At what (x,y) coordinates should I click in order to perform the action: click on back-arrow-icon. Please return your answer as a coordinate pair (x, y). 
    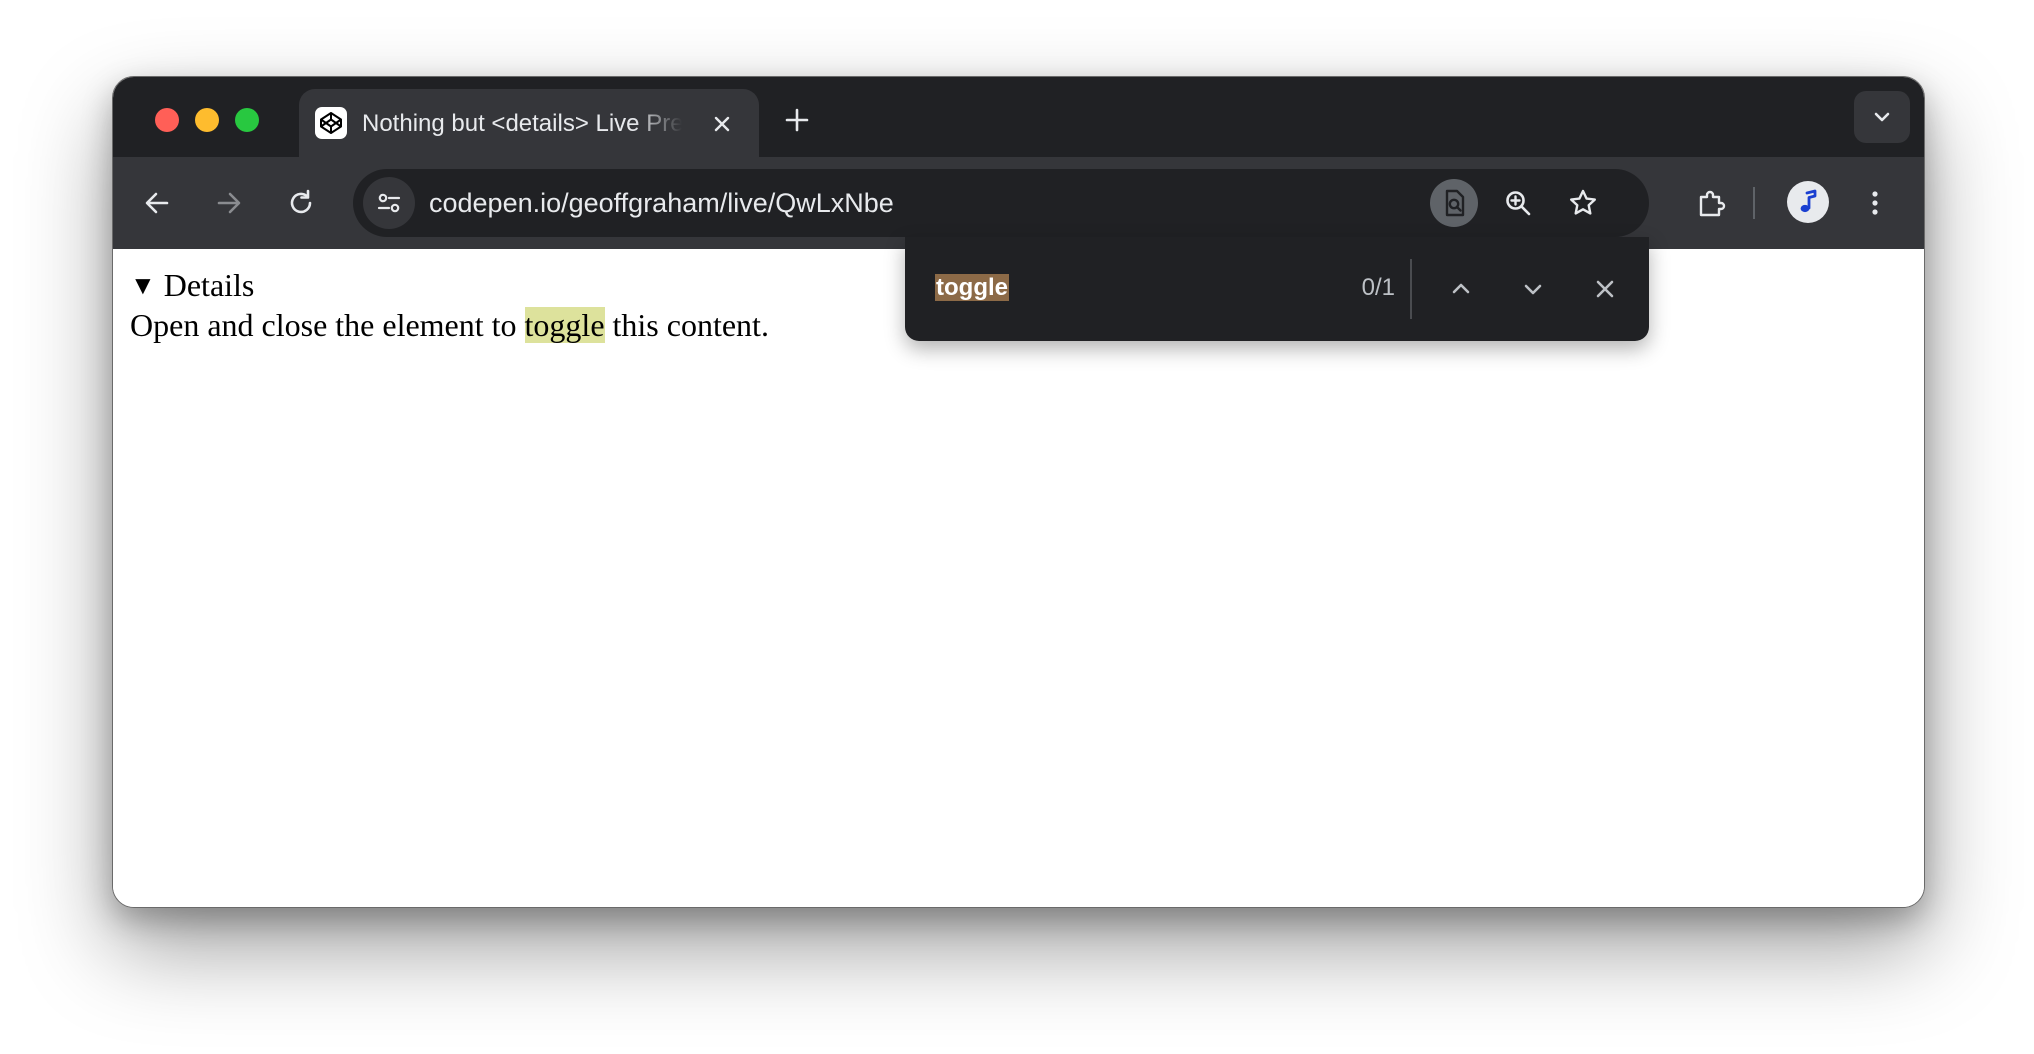
    Looking at the image, I should click on (157, 203).